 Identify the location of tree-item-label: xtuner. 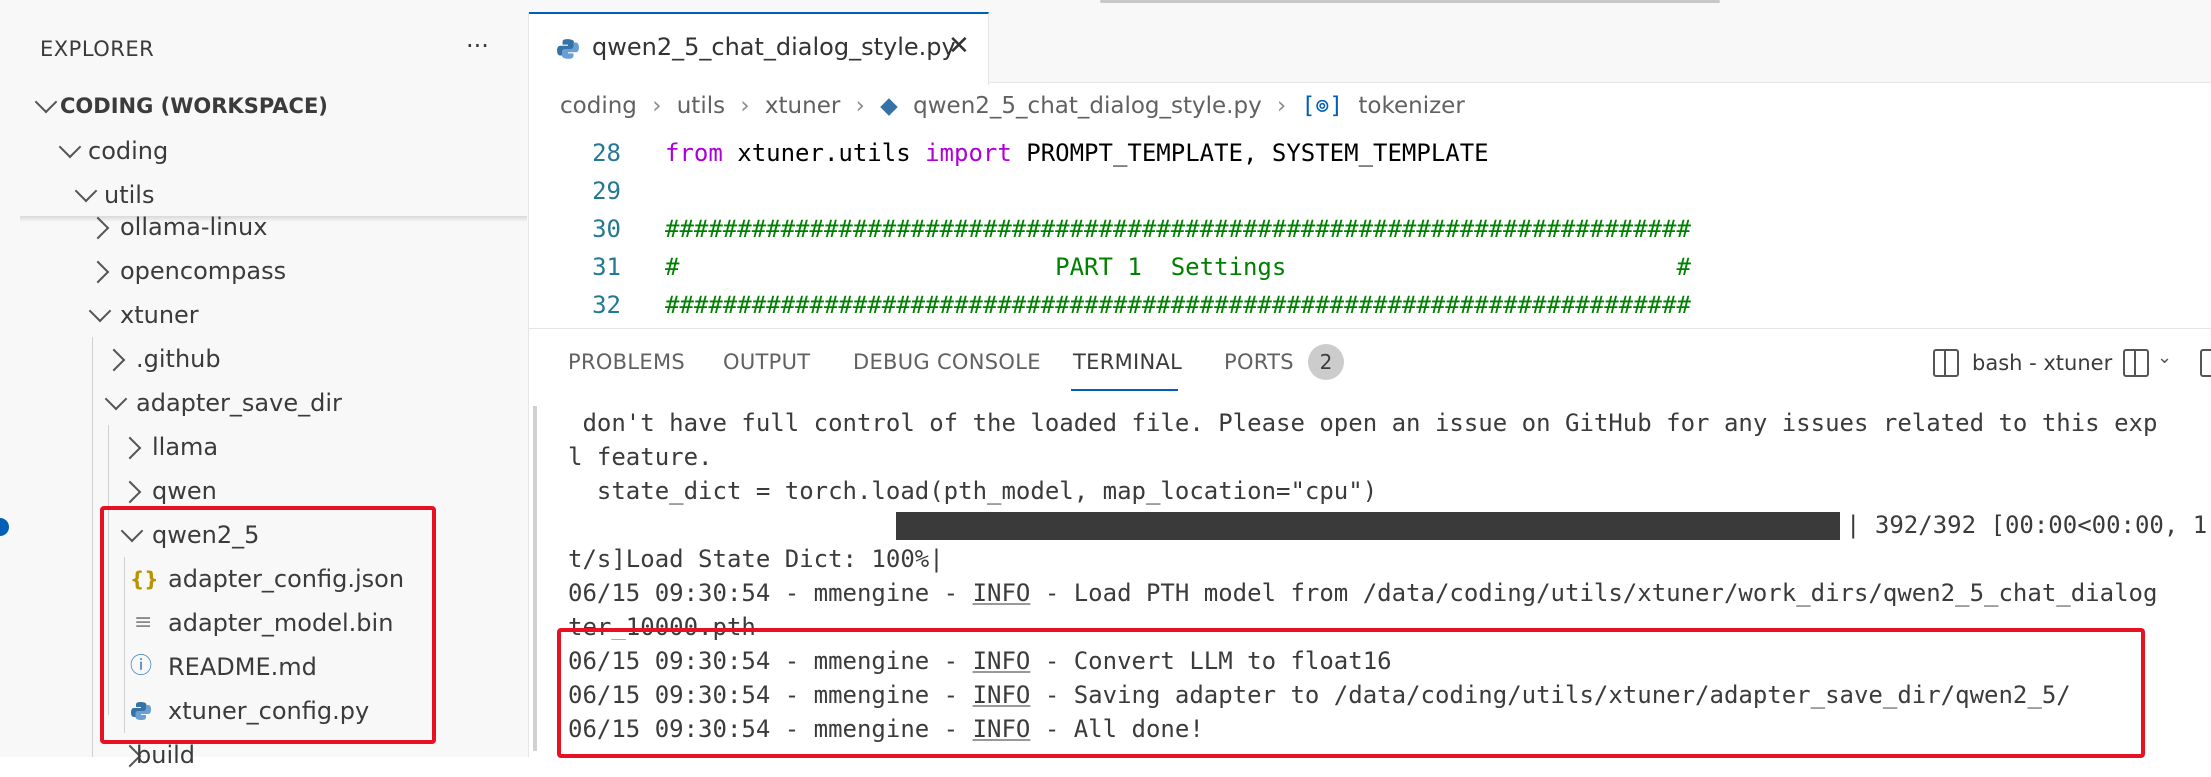
(159, 315).